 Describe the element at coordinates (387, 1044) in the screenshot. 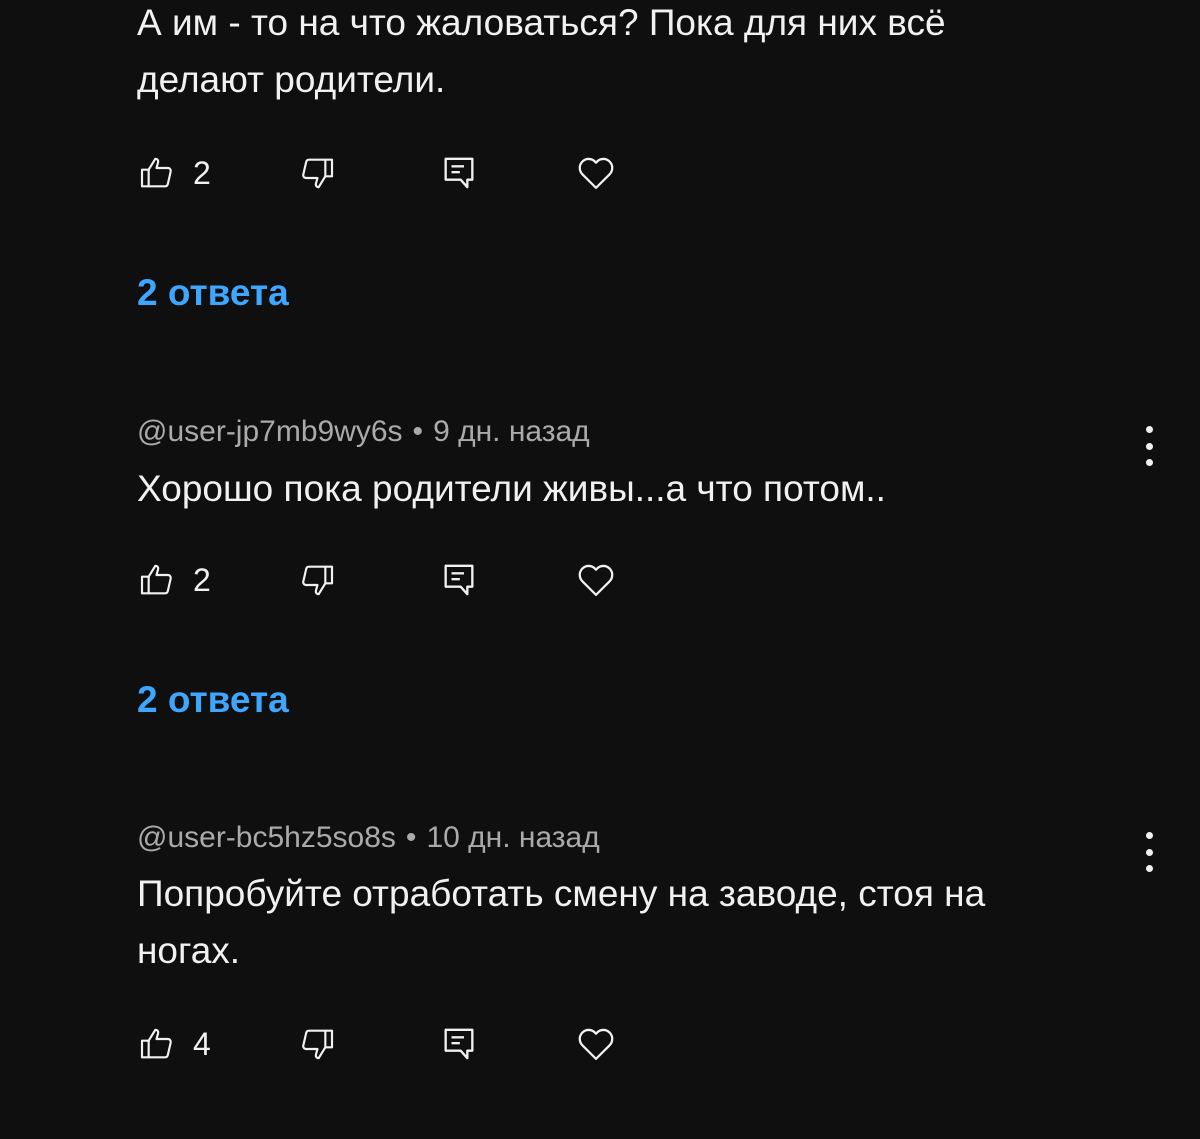

I see `comment-actions: 4` at that location.